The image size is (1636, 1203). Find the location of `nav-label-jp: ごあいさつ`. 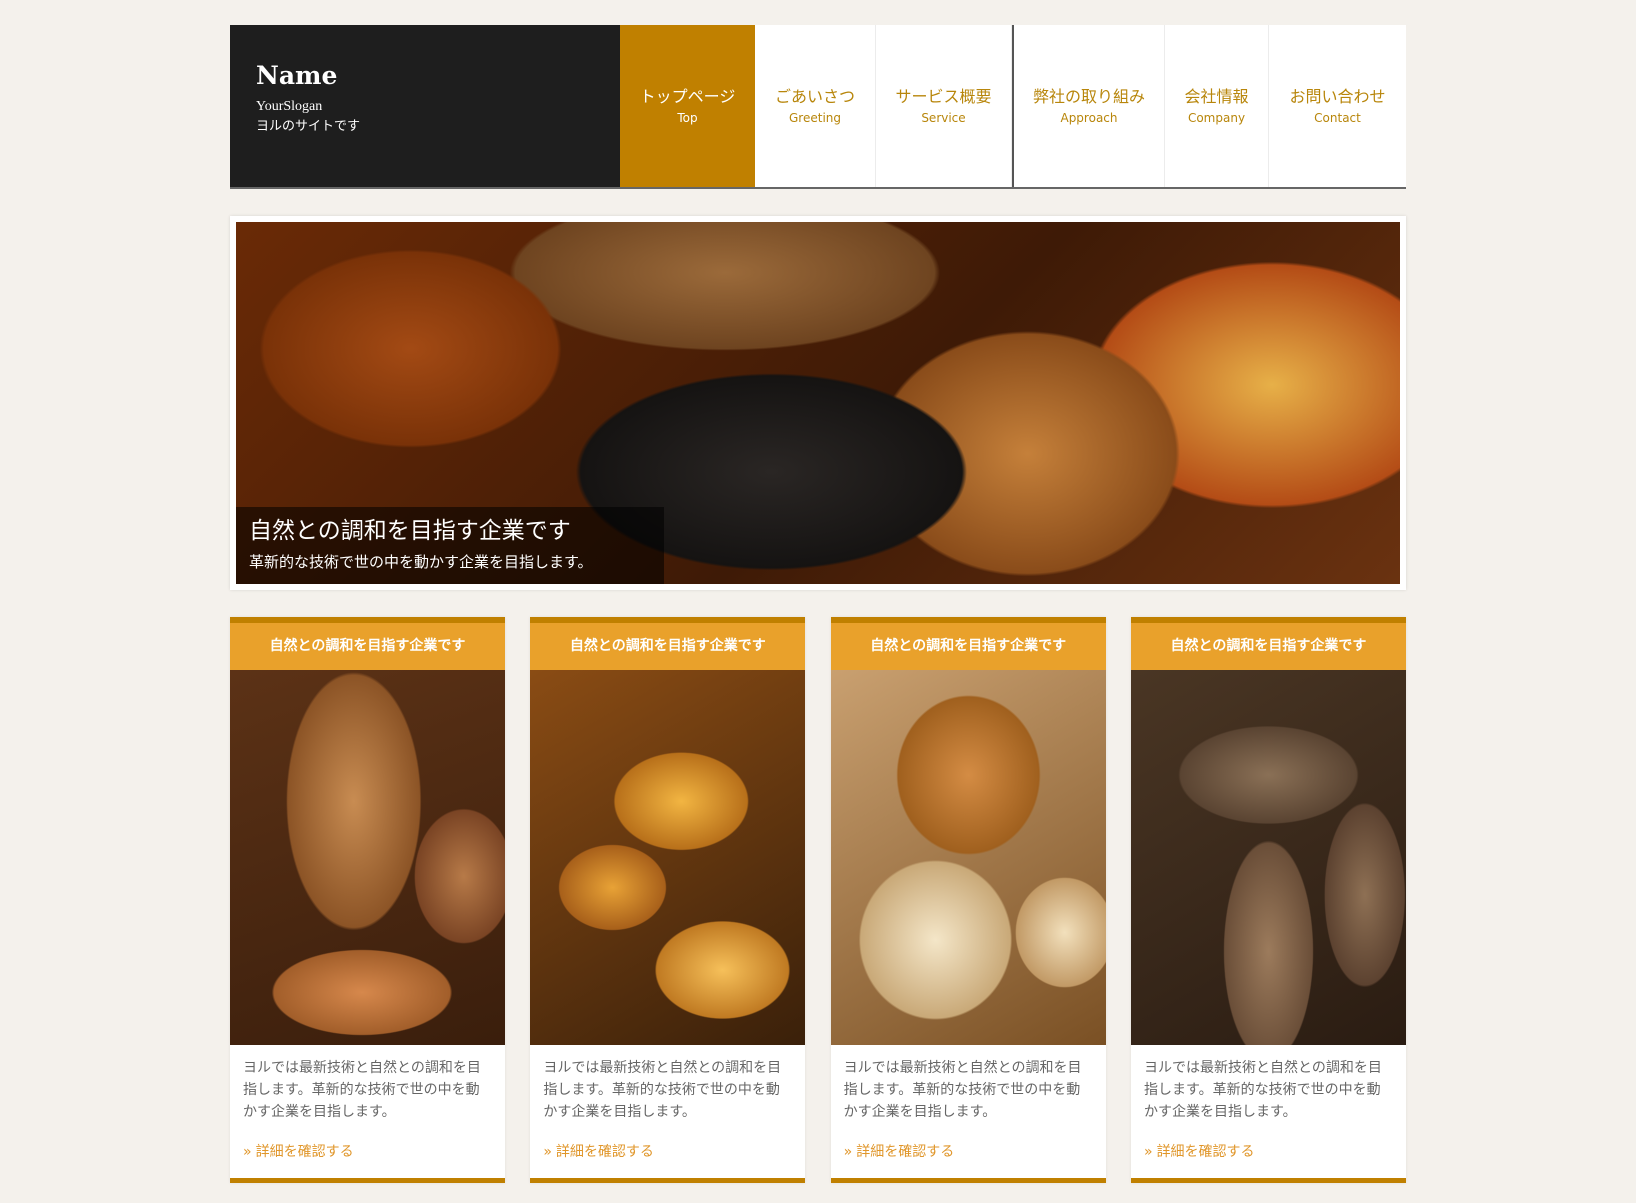

nav-label-jp: ごあいさつ is located at coordinates (814, 96).